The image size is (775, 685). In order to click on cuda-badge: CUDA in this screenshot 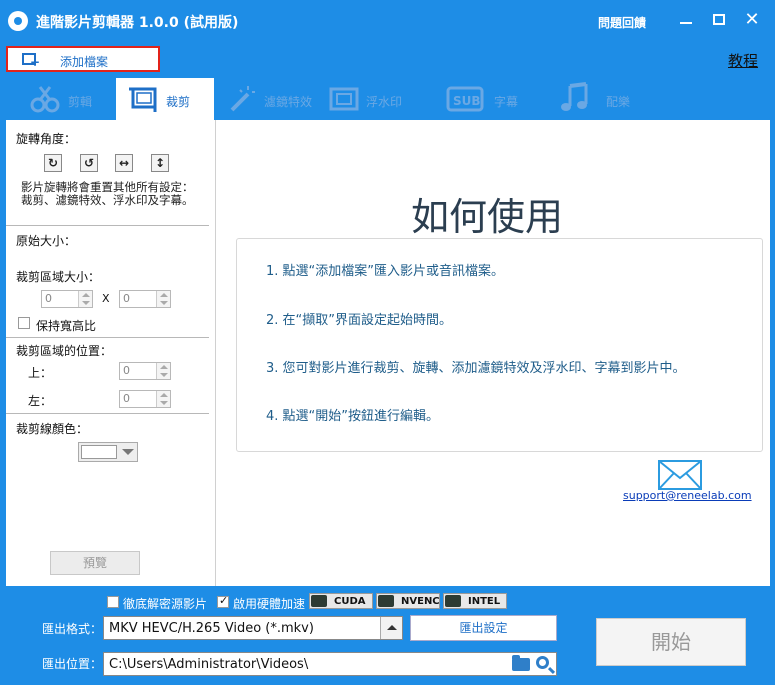, I will do `click(341, 601)`.